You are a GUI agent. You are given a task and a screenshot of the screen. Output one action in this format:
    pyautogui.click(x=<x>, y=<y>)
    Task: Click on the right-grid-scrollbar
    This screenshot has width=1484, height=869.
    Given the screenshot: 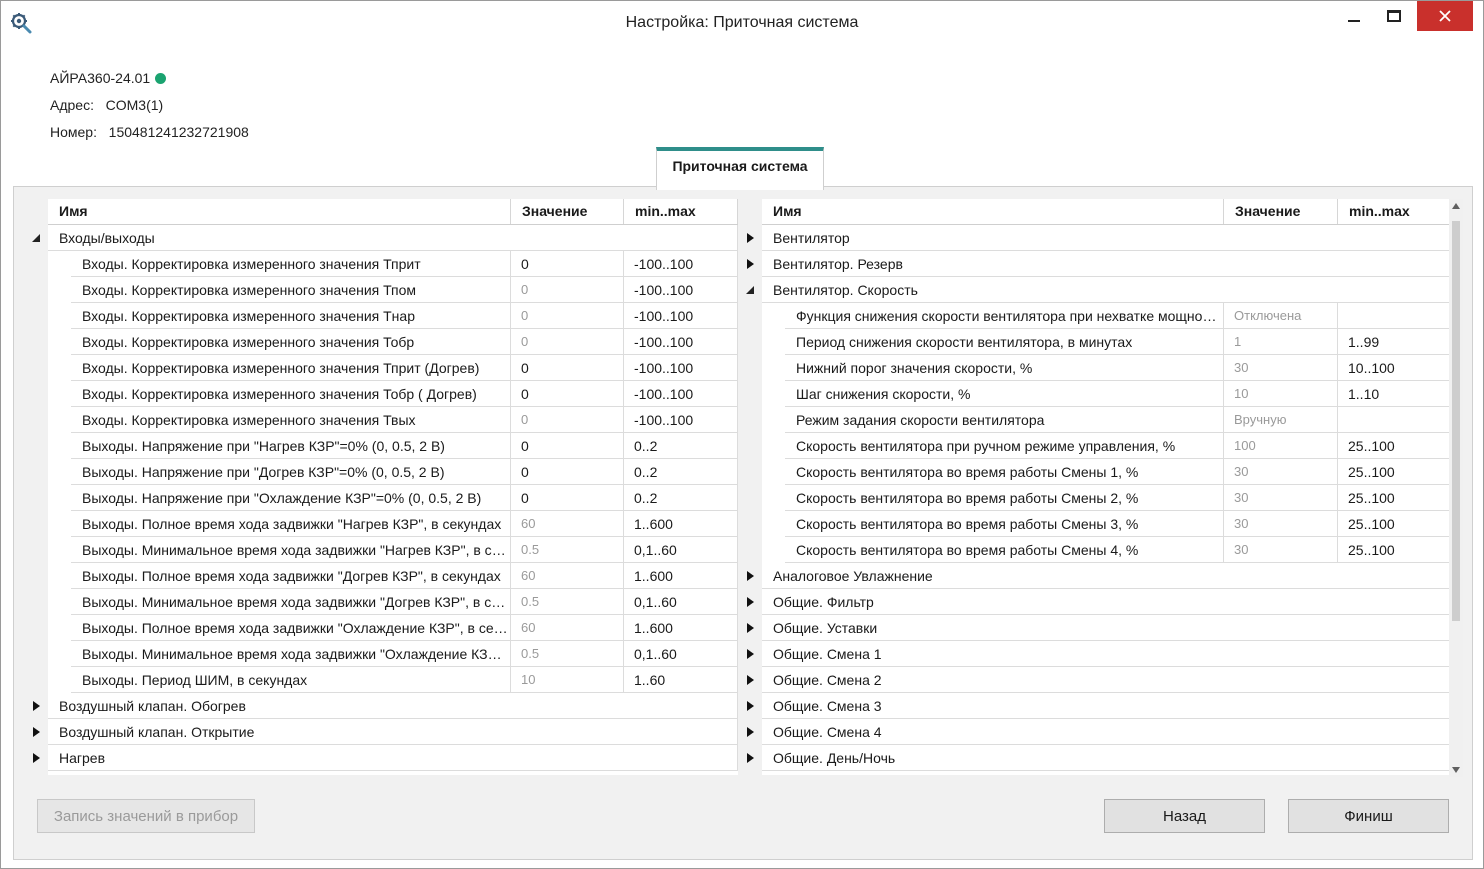 What is the action you would take?
    pyautogui.click(x=1456, y=488)
    